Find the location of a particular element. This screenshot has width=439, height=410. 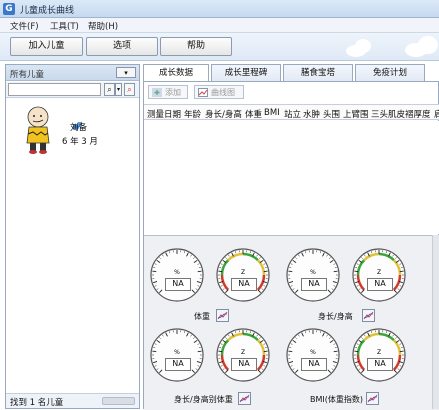

search-icon: ⌕ is located at coordinates (109, 89).